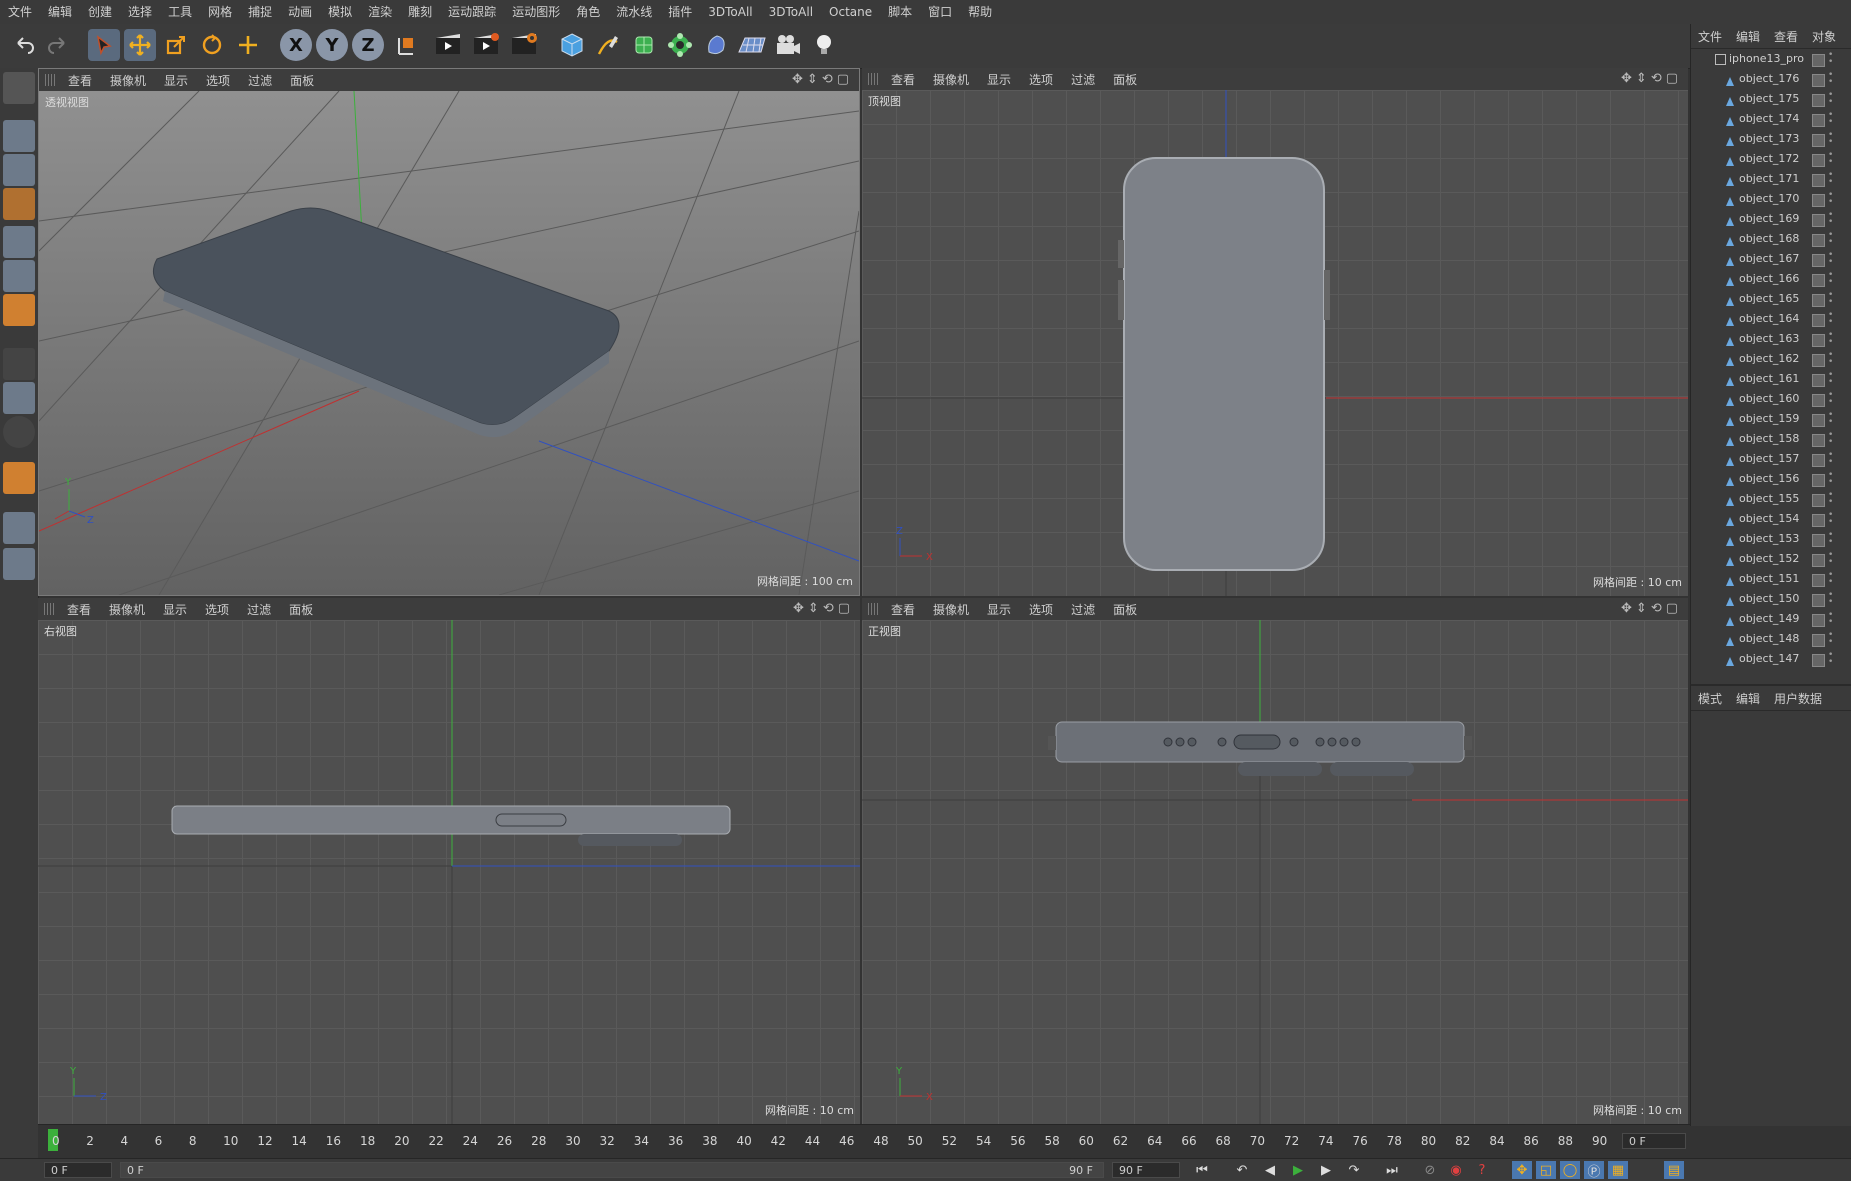 Image resolution: width=1851 pixels, height=1181 pixels. I want to click on undo-icon, so click(24, 45).